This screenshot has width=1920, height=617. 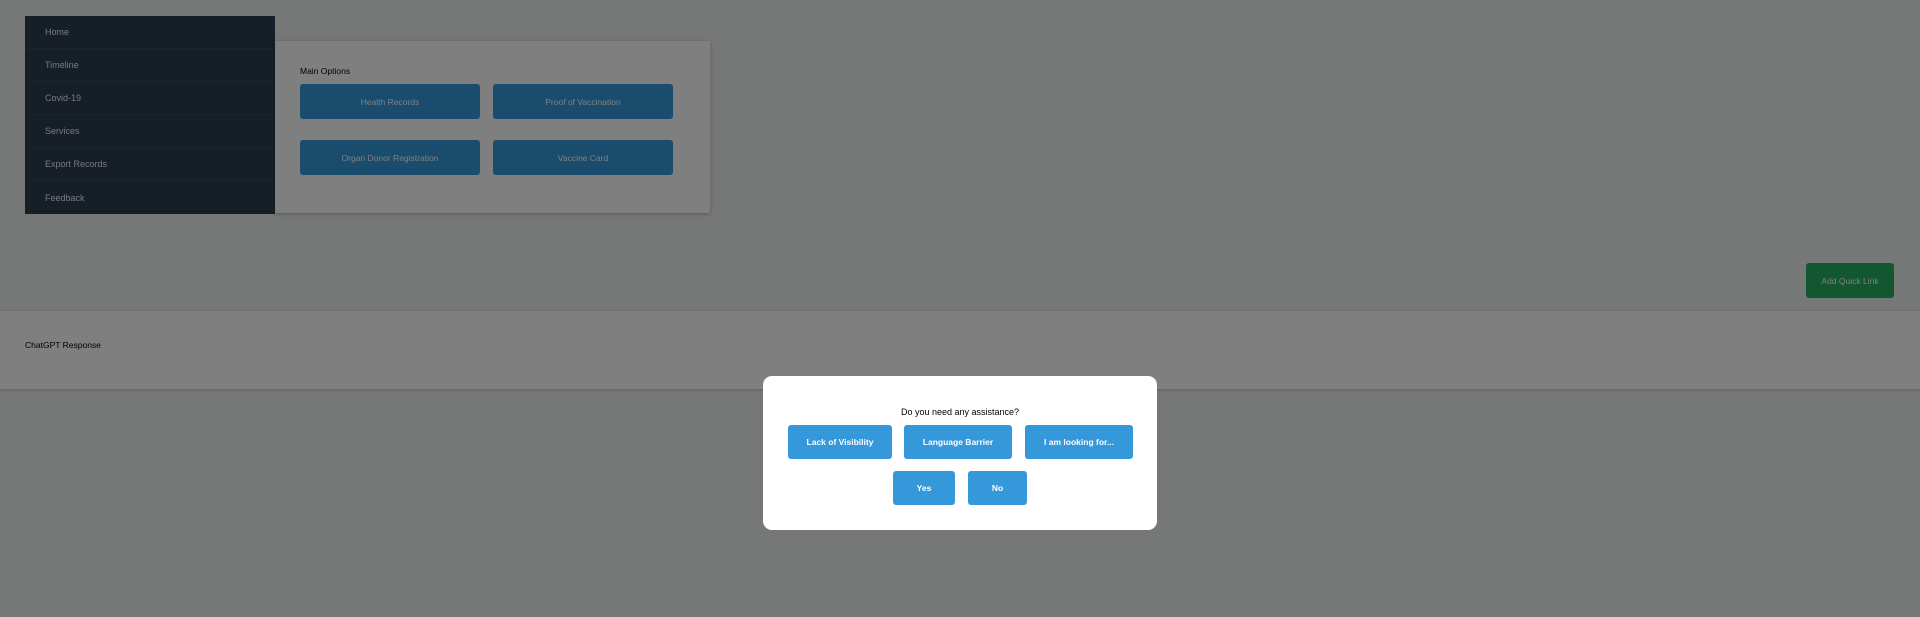 I want to click on no-button: No, so click(x=997, y=488).